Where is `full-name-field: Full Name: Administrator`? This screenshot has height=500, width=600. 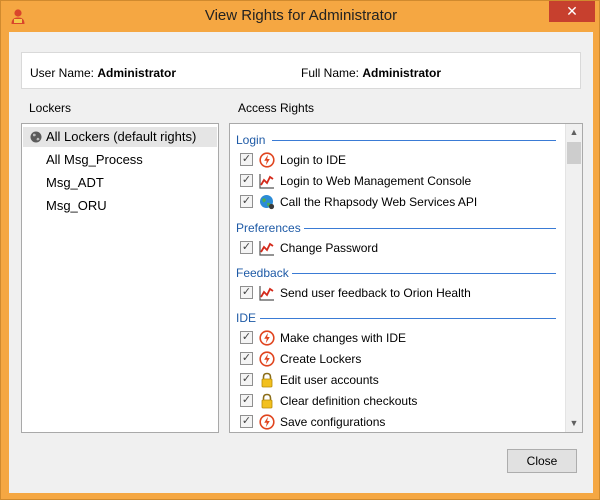
full-name-field: Full Name: Administrator is located at coordinates (371, 73).